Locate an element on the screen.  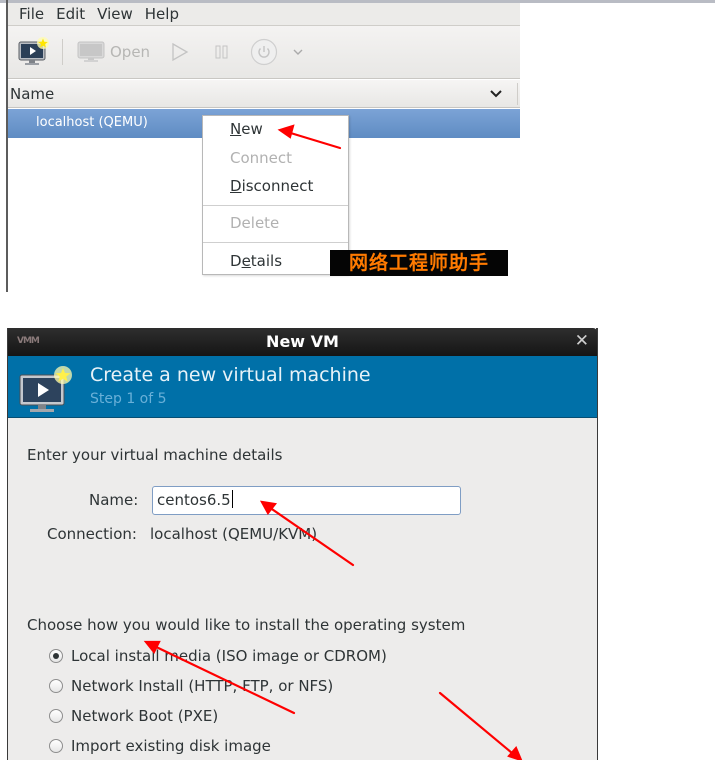
dialog-banner: Create a new virtual machine Step 1 of 5 is located at coordinates (302, 387).